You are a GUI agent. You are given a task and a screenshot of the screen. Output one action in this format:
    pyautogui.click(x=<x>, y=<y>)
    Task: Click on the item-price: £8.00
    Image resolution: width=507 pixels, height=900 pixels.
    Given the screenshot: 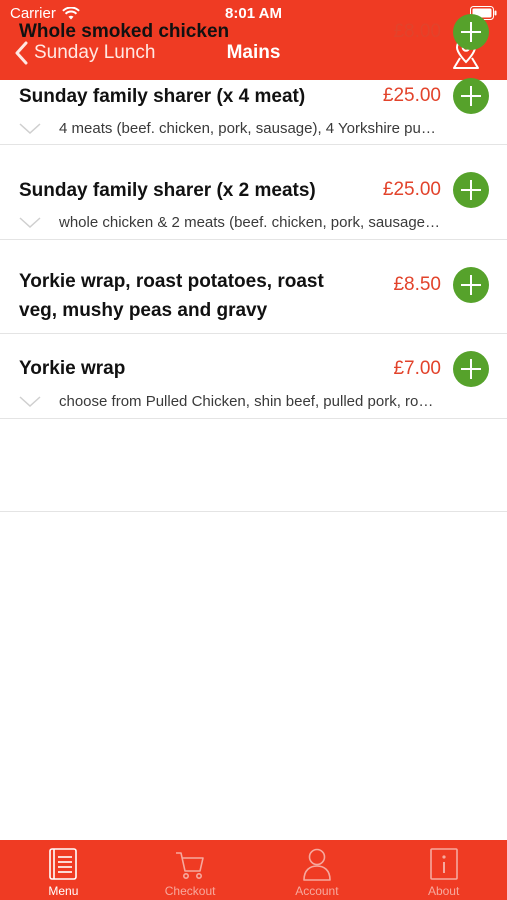 What is the action you would take?
    pyautogui.click(x=417, y=31)
    